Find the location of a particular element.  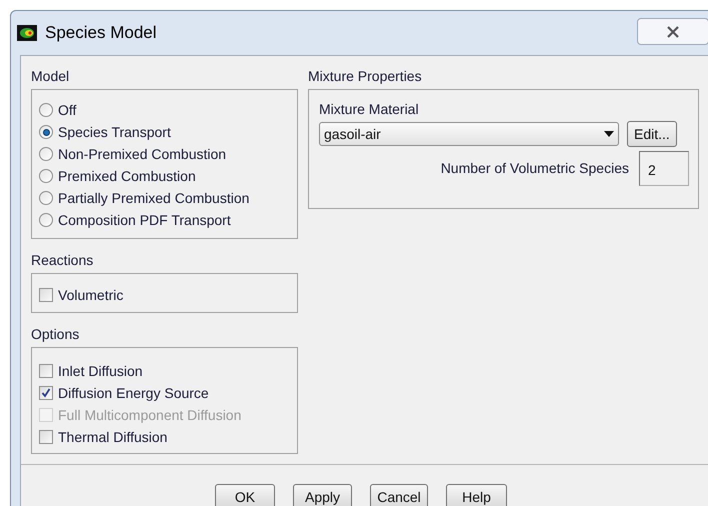

option-label: Thermal Diffusion is located at coordinates (113, 437).